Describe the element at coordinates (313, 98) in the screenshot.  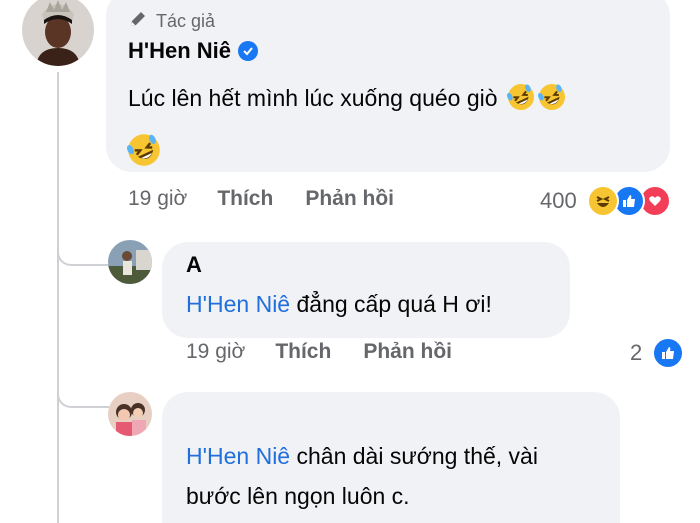
I see `comment-body: Lúc lên hết mình lúc xuống quéo giò` at that location.